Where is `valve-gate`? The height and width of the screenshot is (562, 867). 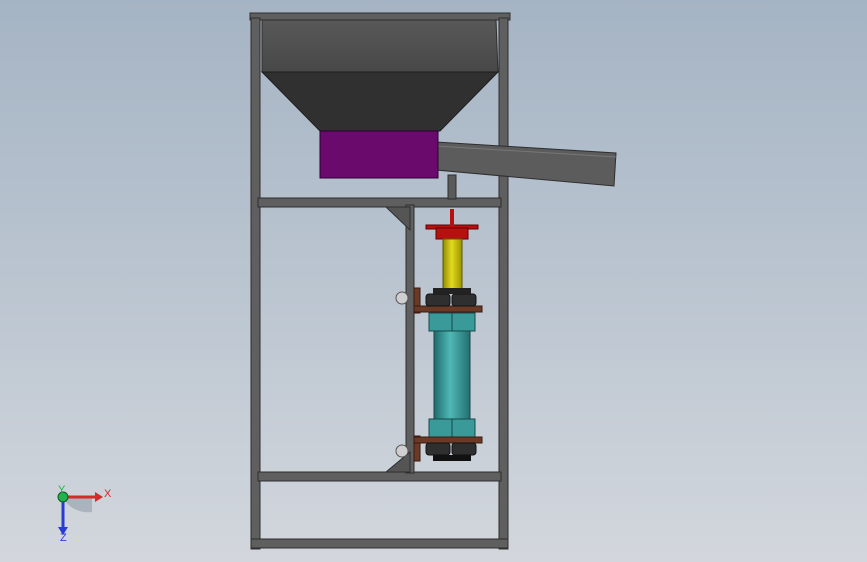 valve-gate is located at coordinates (452, 224).